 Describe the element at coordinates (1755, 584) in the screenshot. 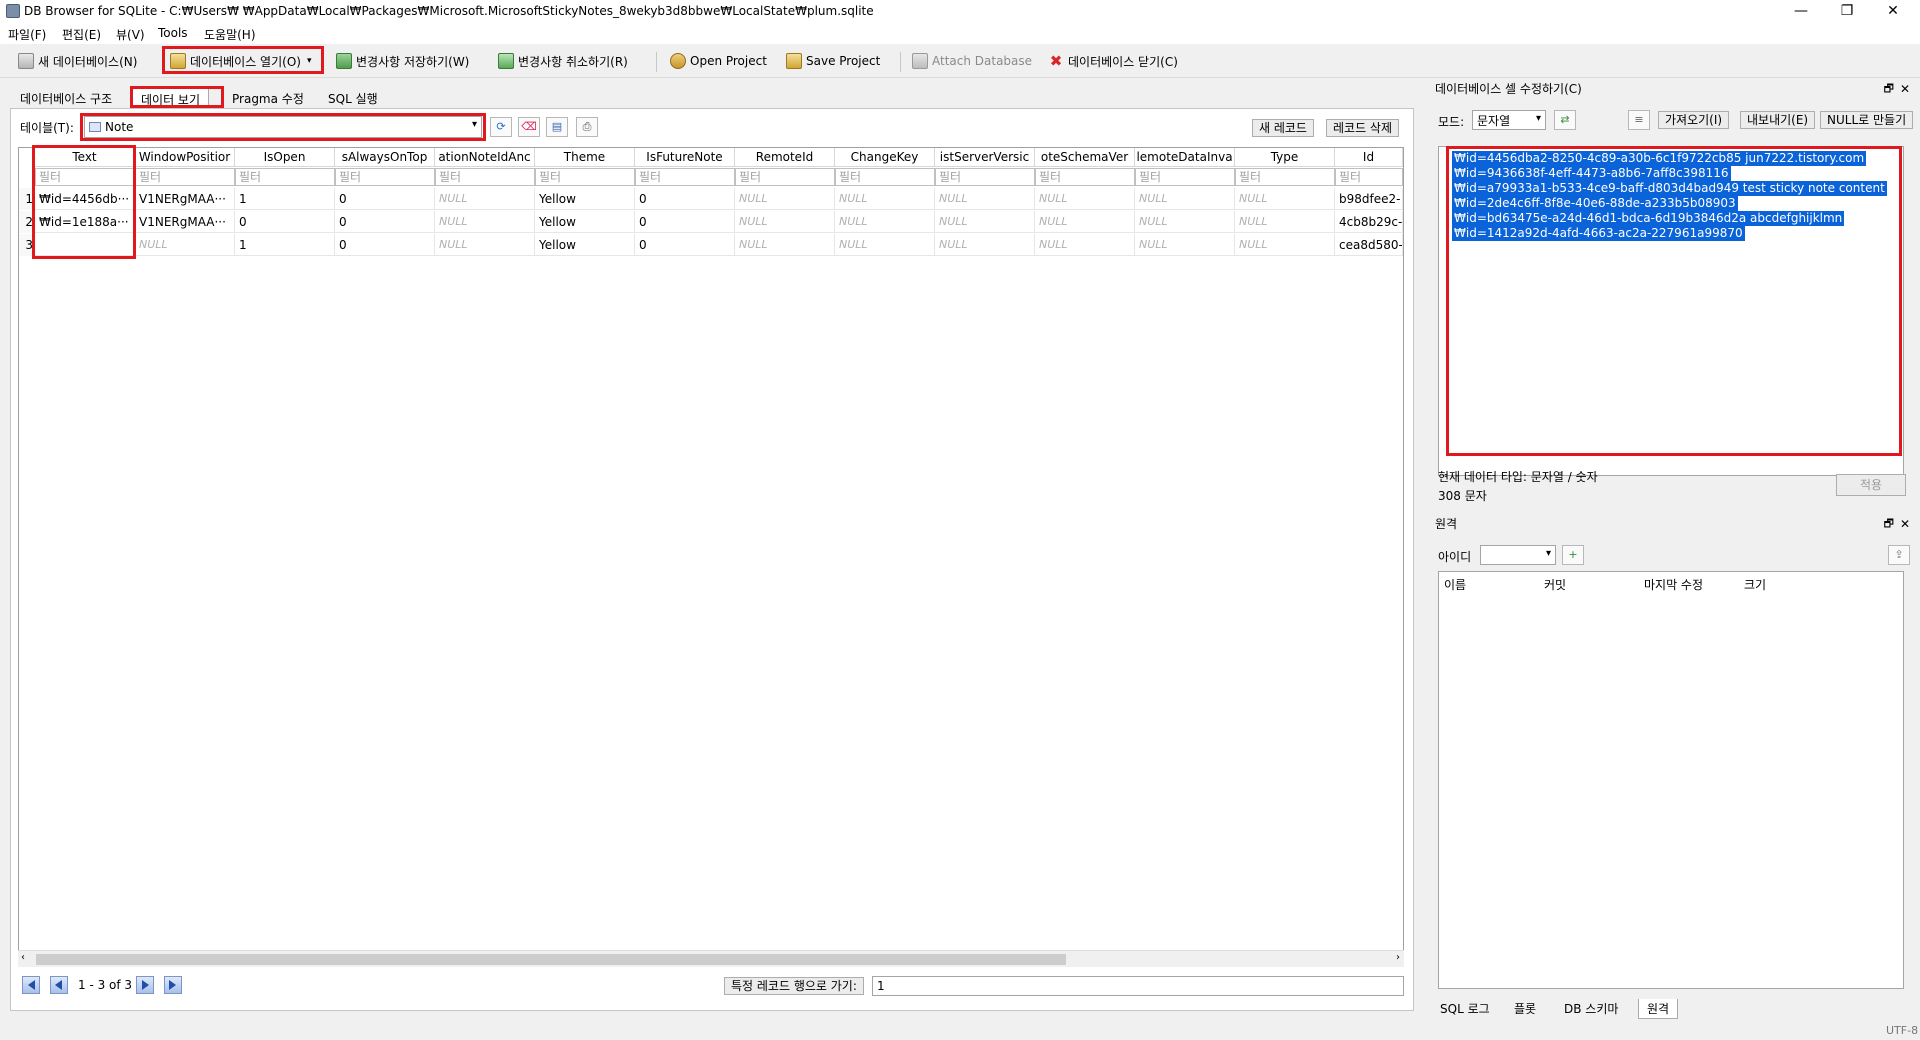

I see `remote-column-size: 크기` at that location.